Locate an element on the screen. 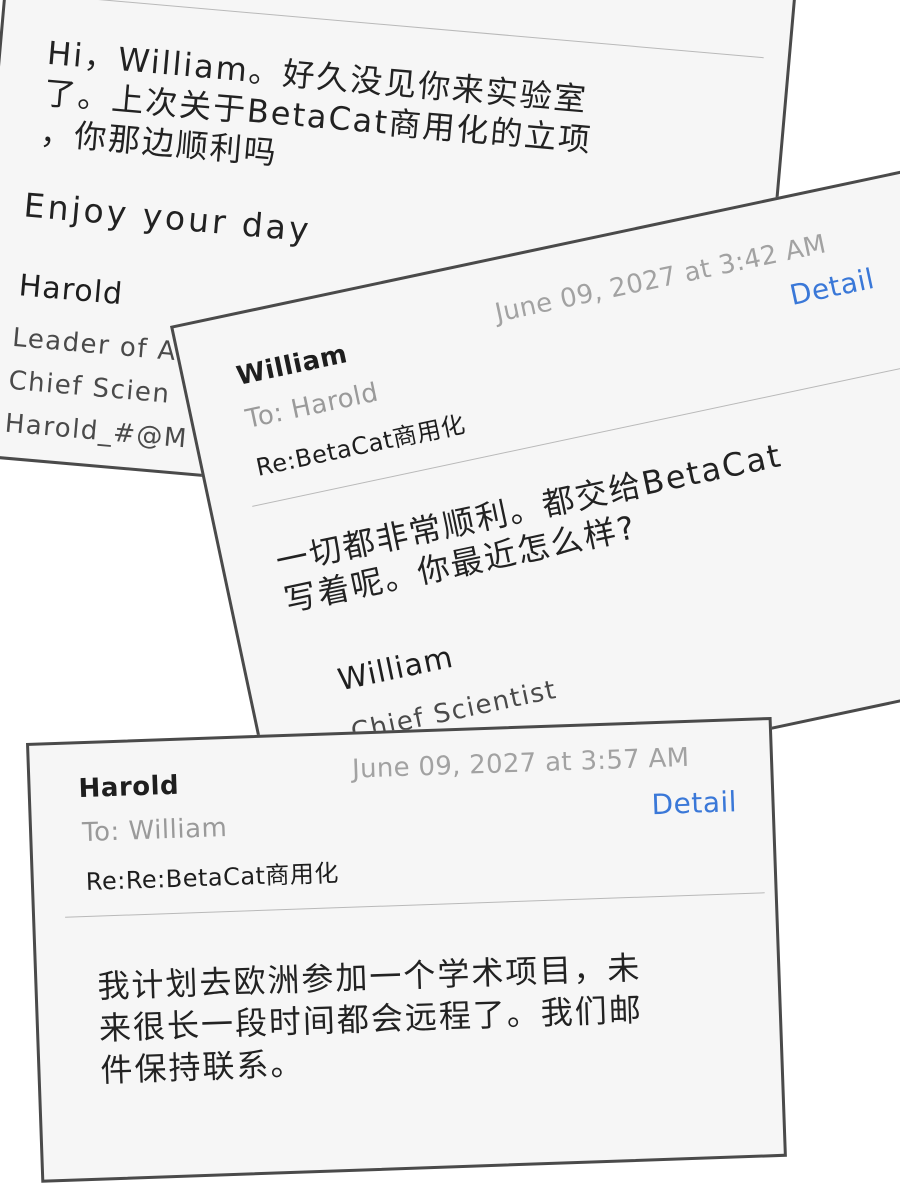 This screenshot has width=900, height=1183. signature-title: Leader of A is located at coordinates (95, 345).